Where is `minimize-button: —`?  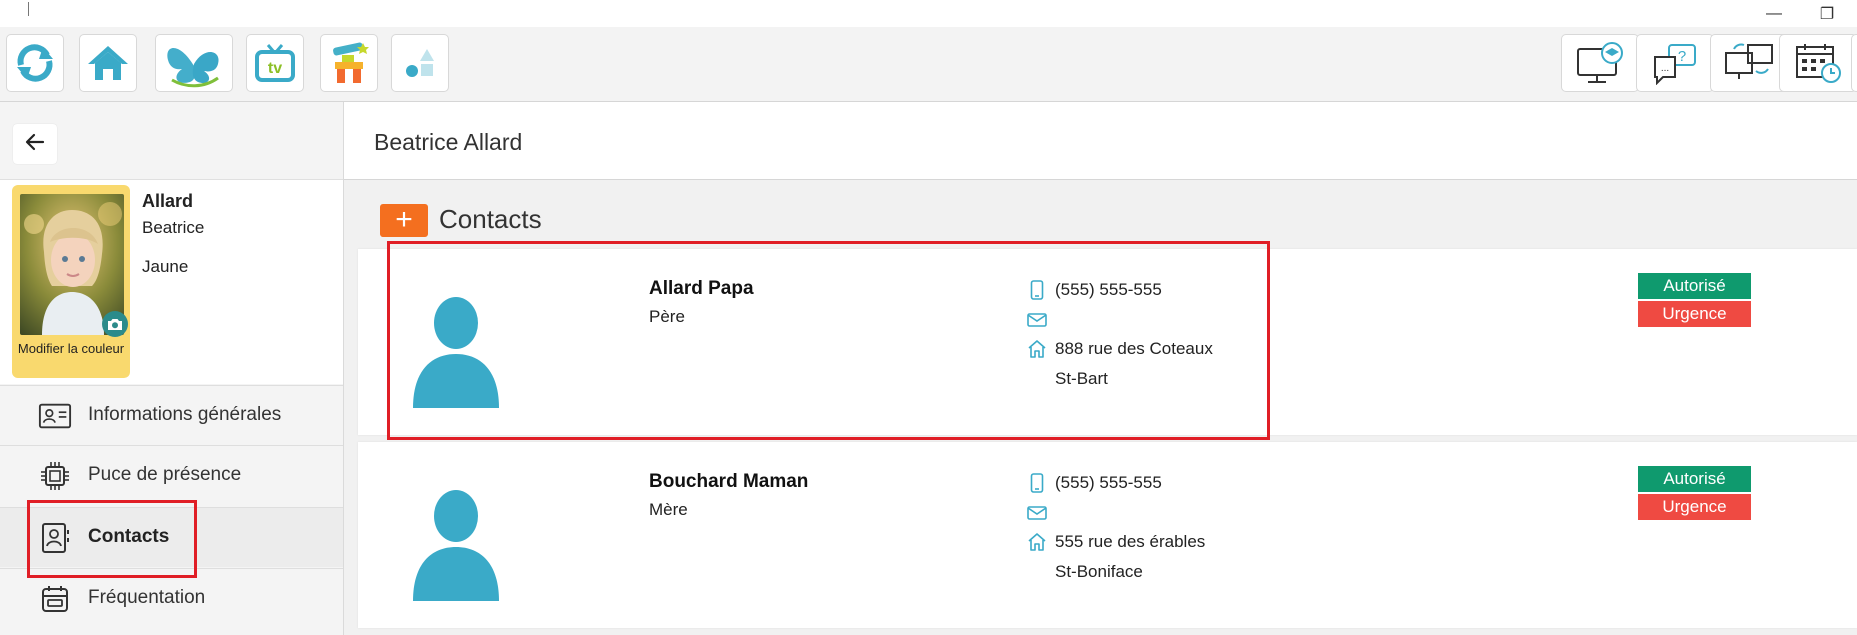 minimize-button: — is located at coordinates (1774, 13).